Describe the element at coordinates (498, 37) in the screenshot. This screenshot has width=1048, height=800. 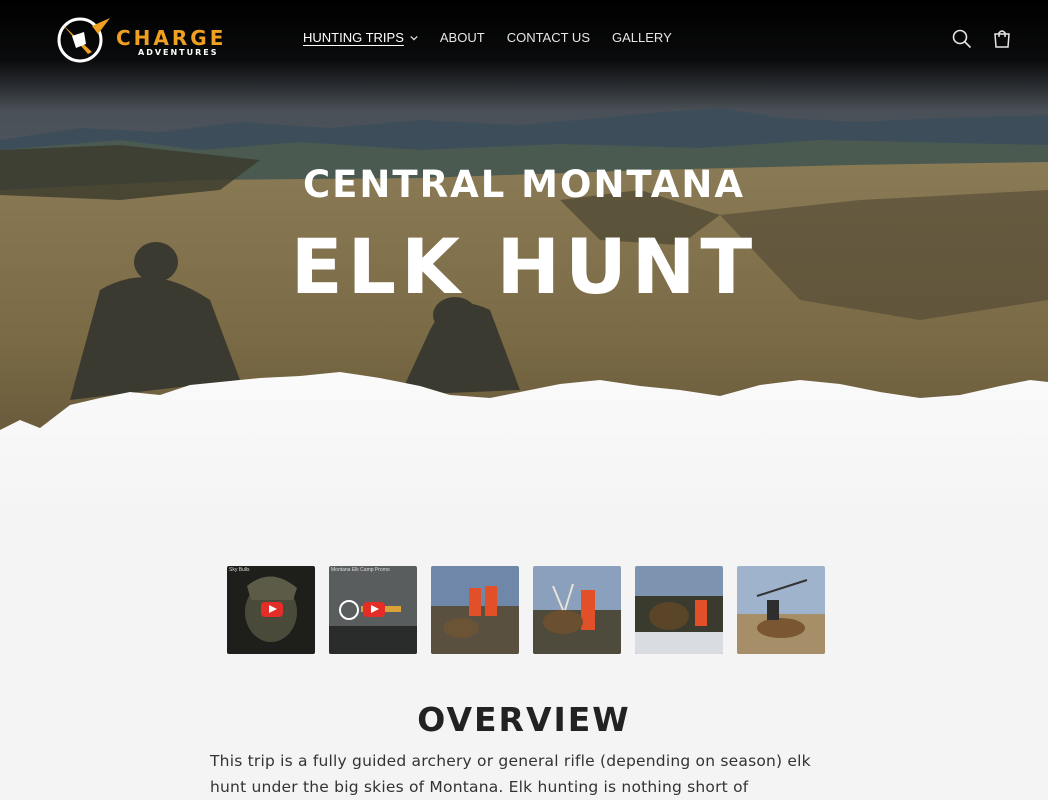
I see `main-nav: HUNTING TRIPS ABOUT CONTACT US GALLERY` at that location.